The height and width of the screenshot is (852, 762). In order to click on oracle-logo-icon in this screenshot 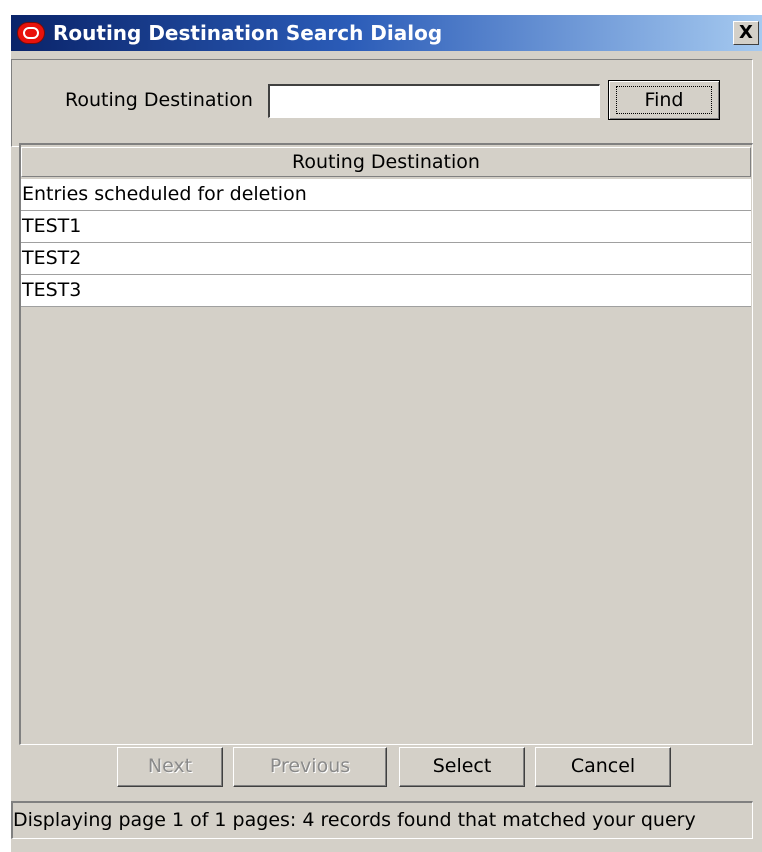, I will do `click(31, 33)`.